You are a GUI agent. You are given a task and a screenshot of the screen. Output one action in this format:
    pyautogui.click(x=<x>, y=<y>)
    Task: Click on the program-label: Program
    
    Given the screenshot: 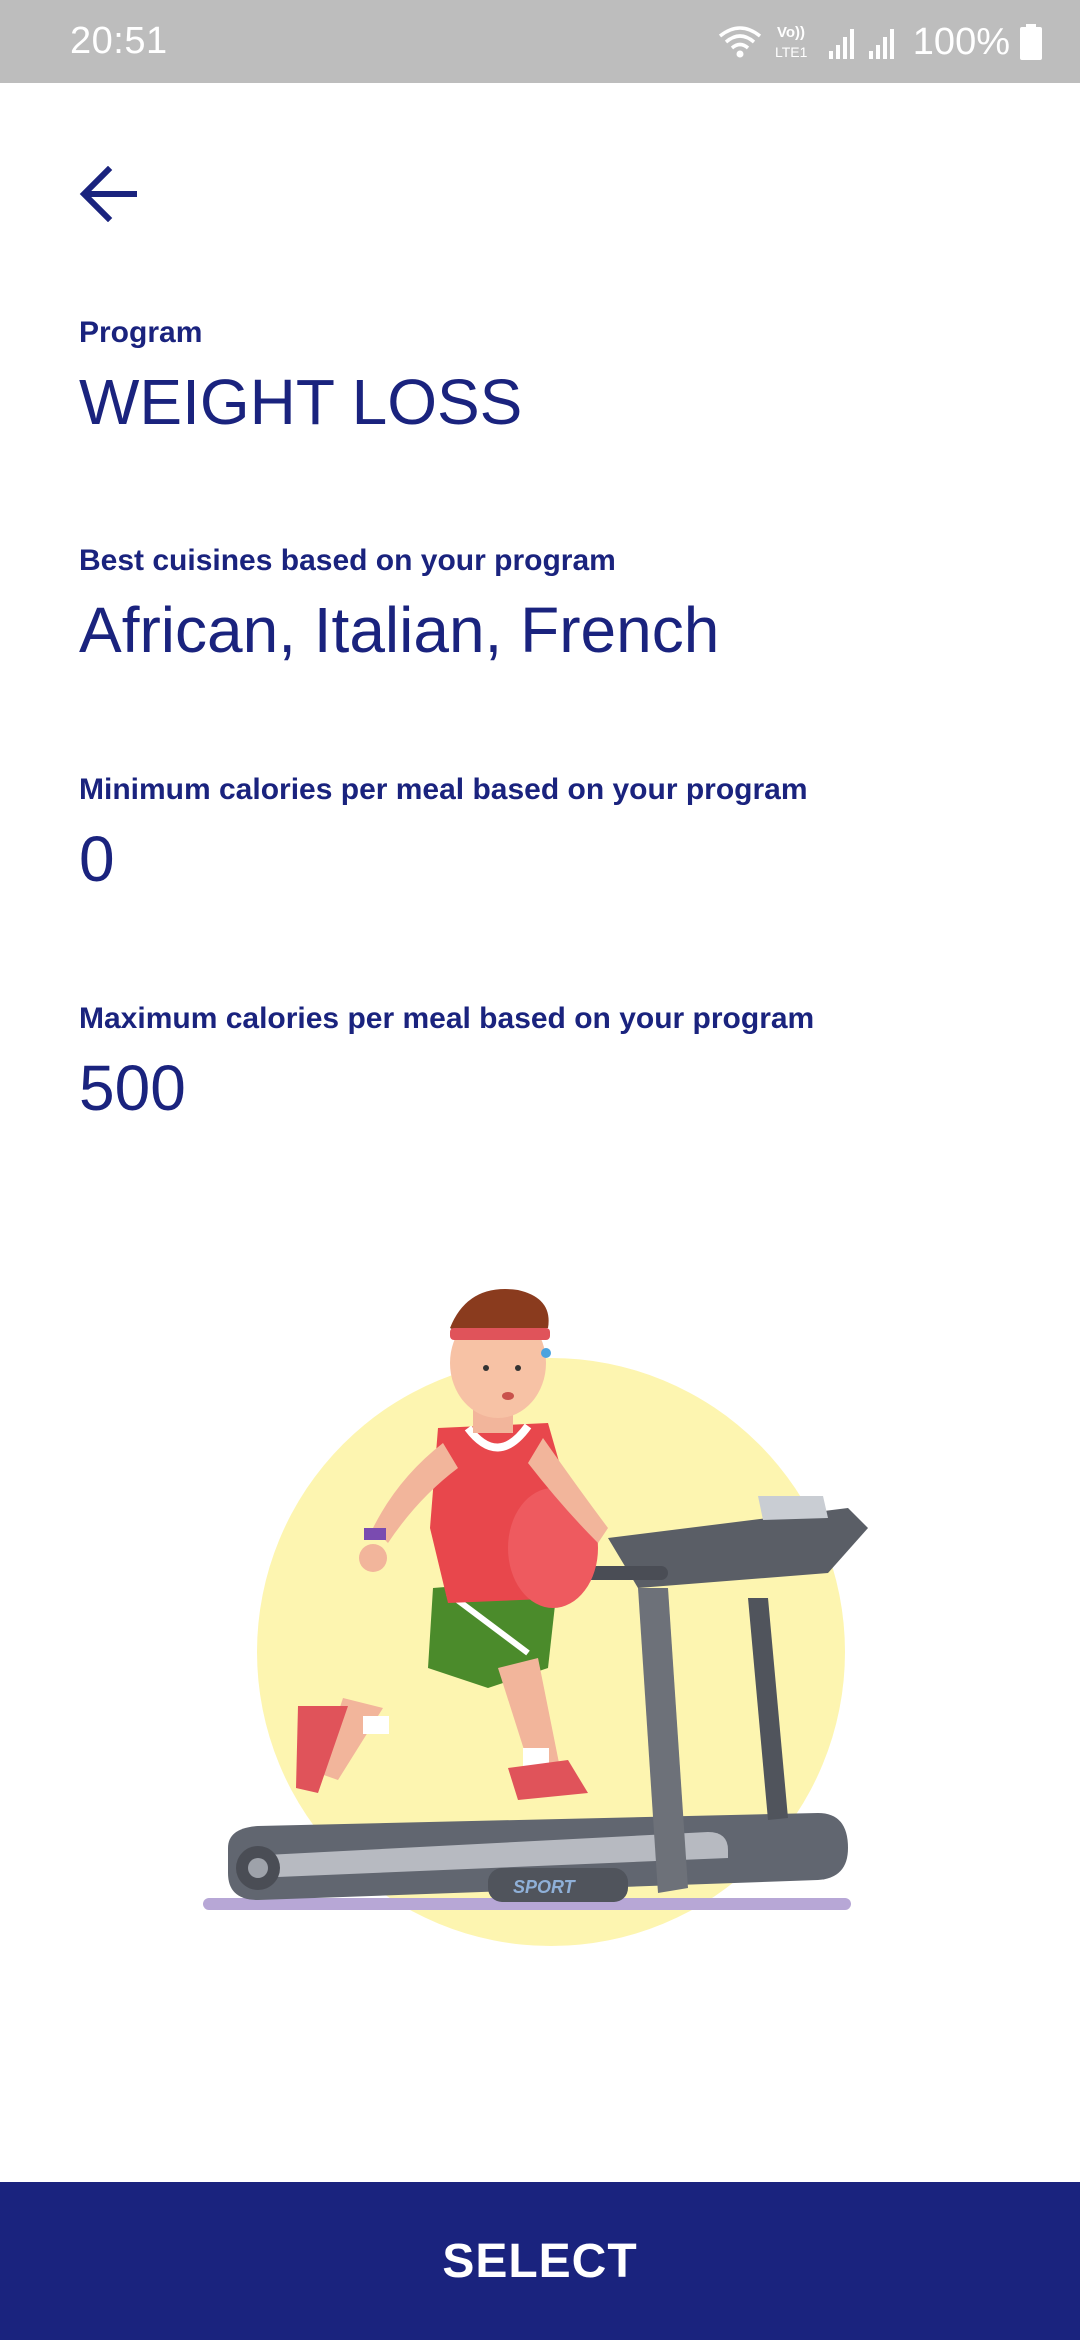 What is the action you would take?
    pyautogui.click(x=141, y=332)
    